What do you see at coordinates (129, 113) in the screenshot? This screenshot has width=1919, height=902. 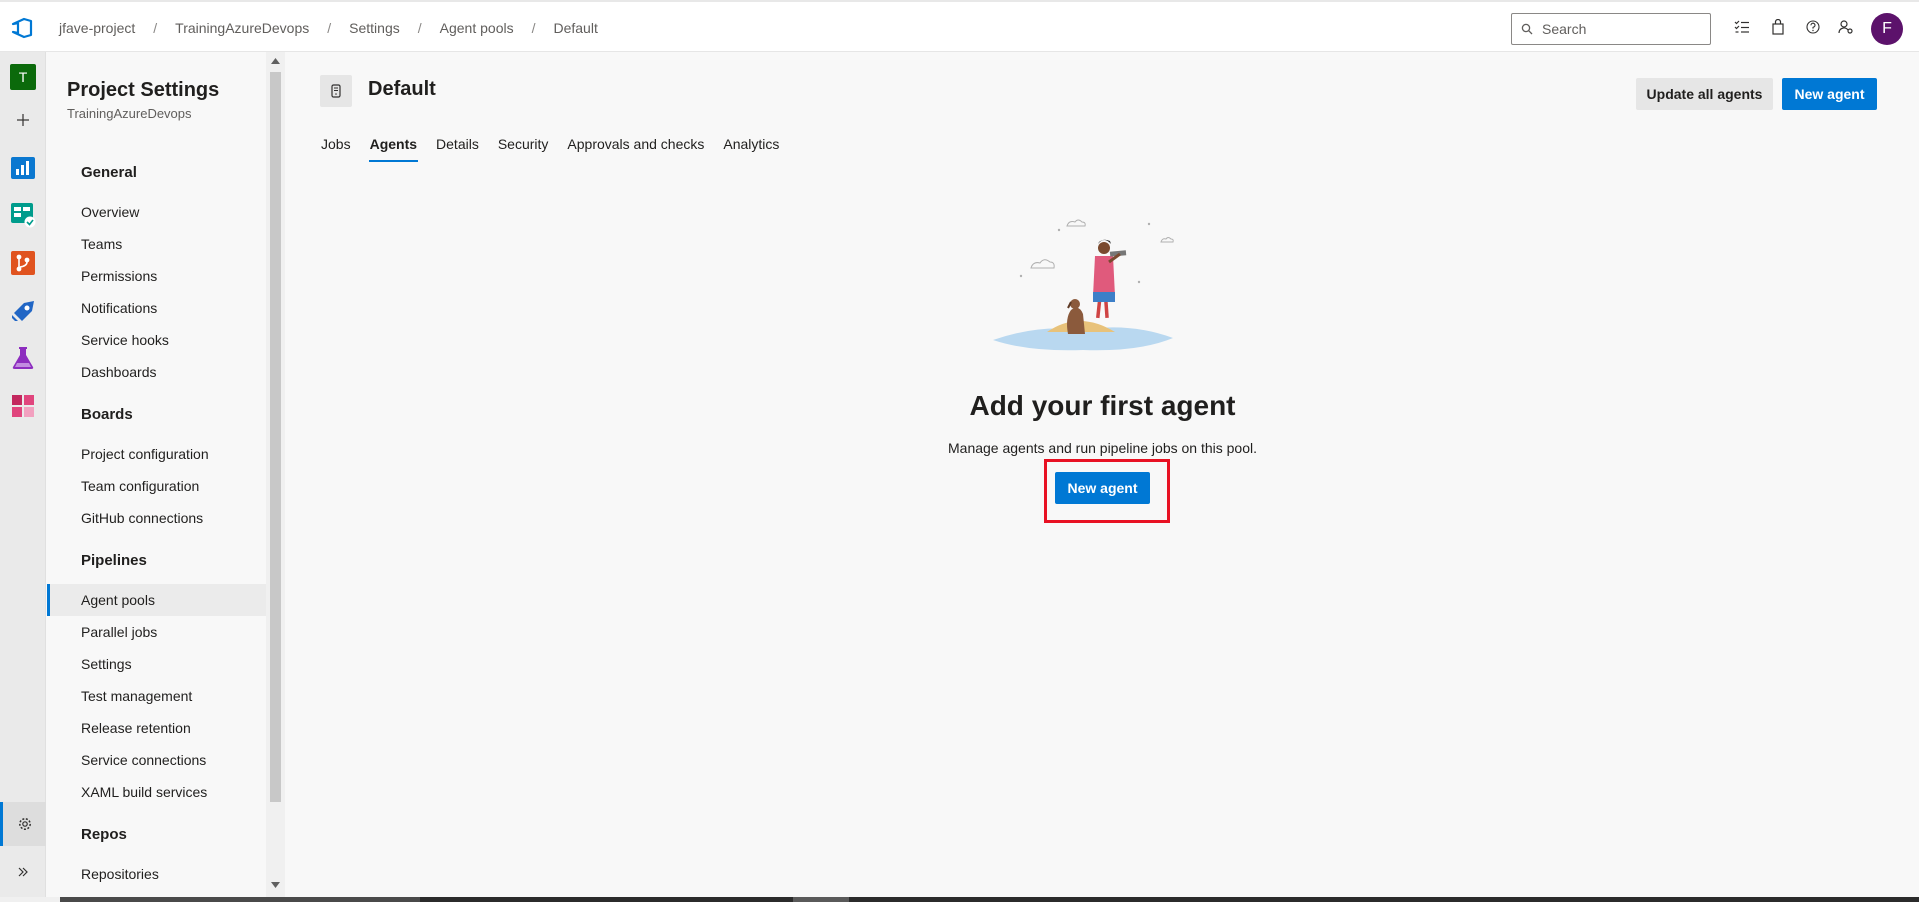 I see `sidebar-subtitle: TrainingAzureDevops` at bounding box center [129, 113].